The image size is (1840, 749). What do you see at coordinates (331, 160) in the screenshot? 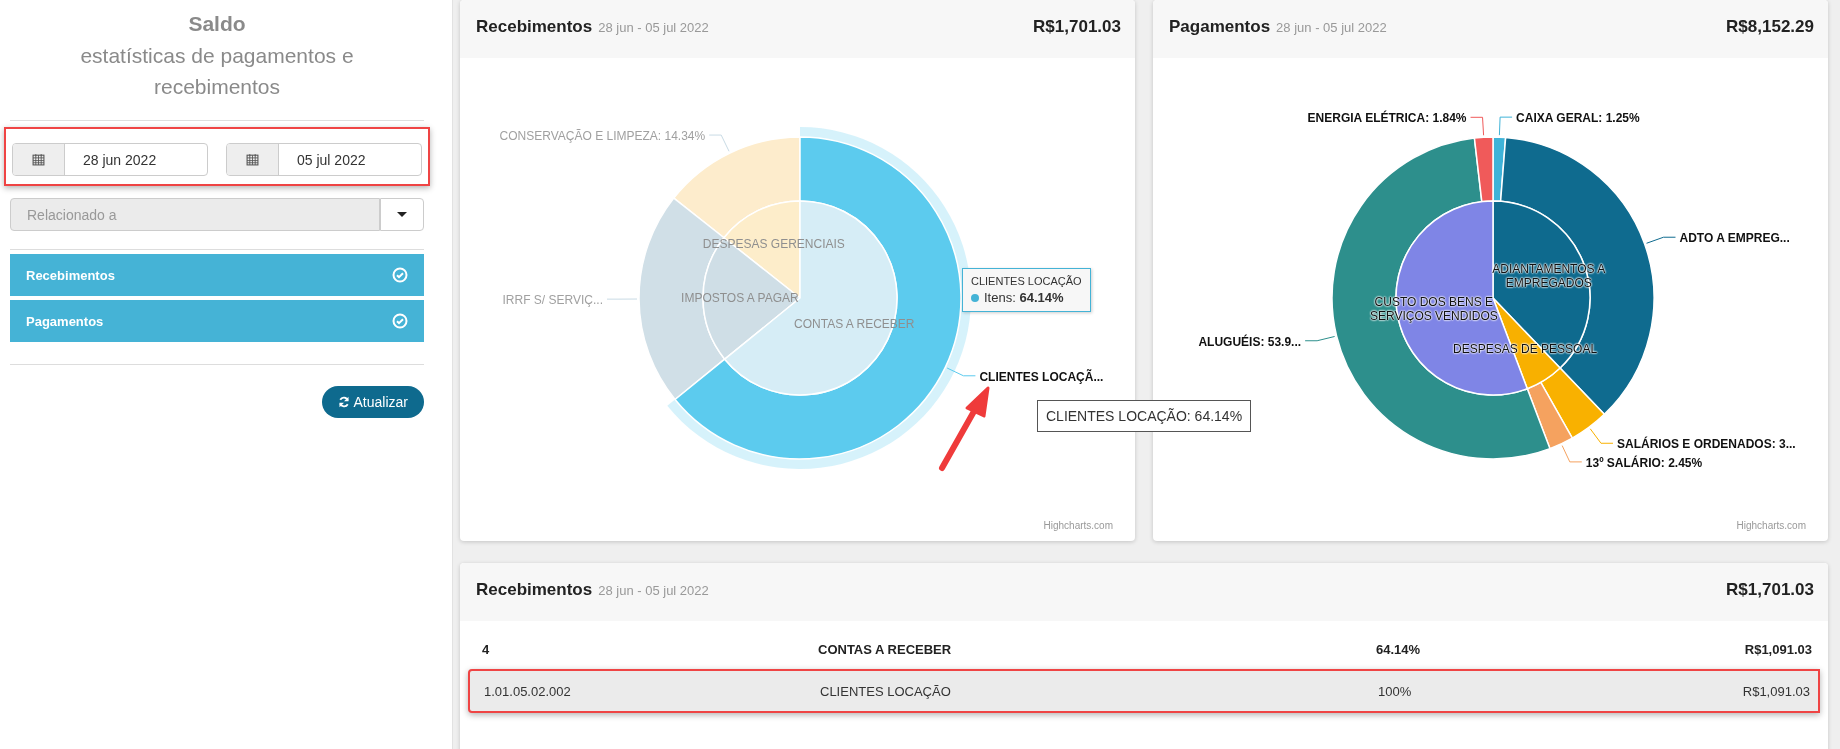
I see `date-value: 05 jul 2022` at bounding box center [331, 160].